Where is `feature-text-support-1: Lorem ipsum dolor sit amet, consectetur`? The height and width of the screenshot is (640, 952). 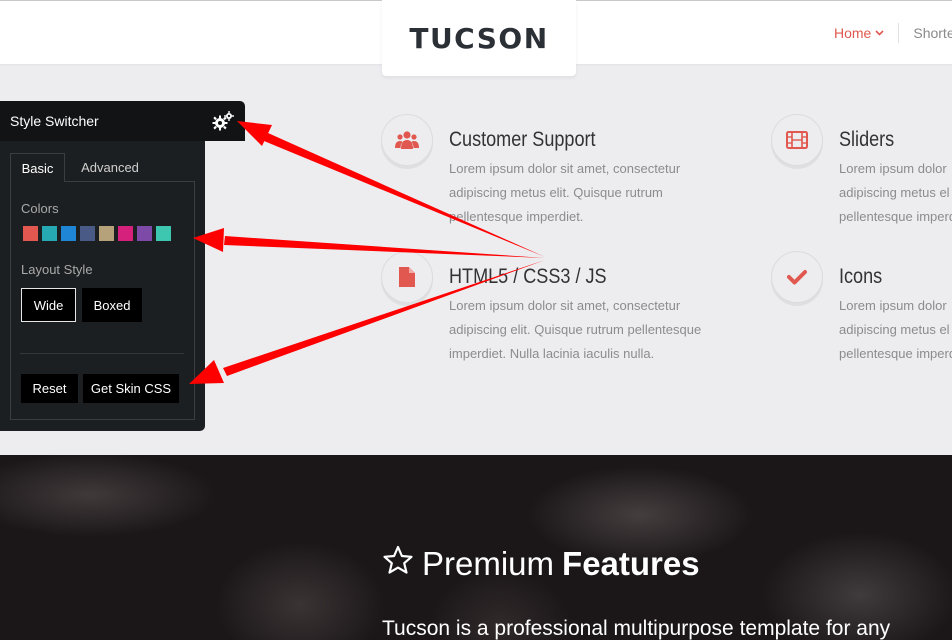 feature-text-support-1: Lorem ipsum dolor sit amet, consectetur is located at coordinates (565, 168).